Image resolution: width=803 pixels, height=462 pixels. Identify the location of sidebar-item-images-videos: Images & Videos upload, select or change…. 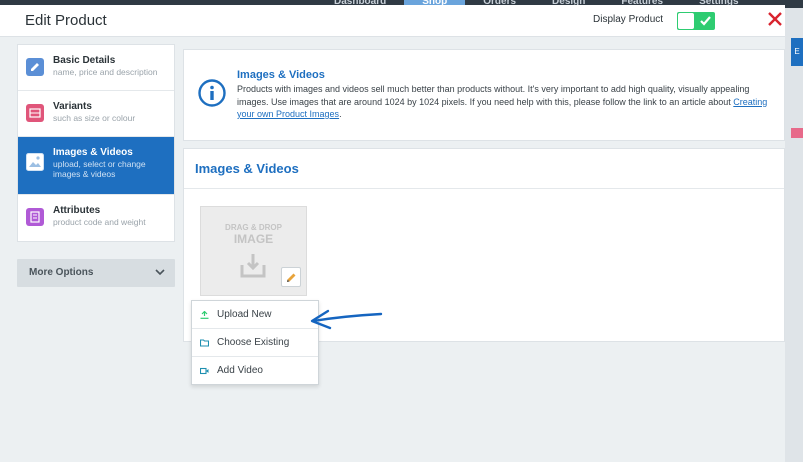
(96, 166).